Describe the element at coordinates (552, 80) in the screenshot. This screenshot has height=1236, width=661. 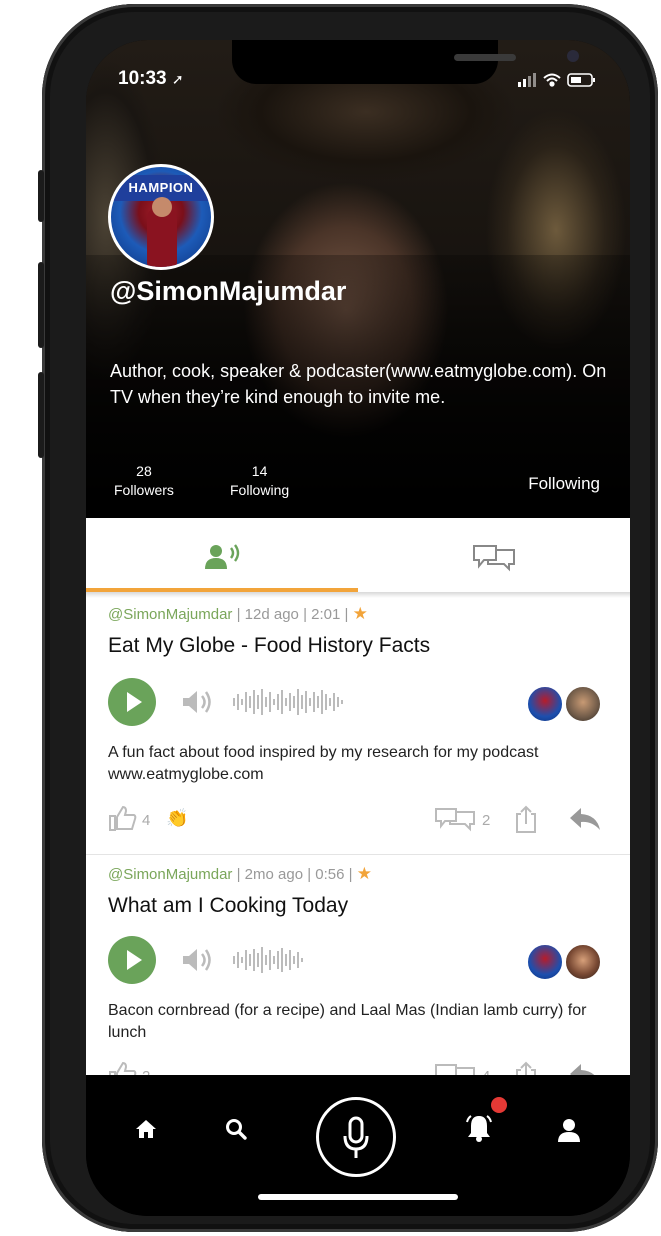
I see `wifi-icon` at that location.